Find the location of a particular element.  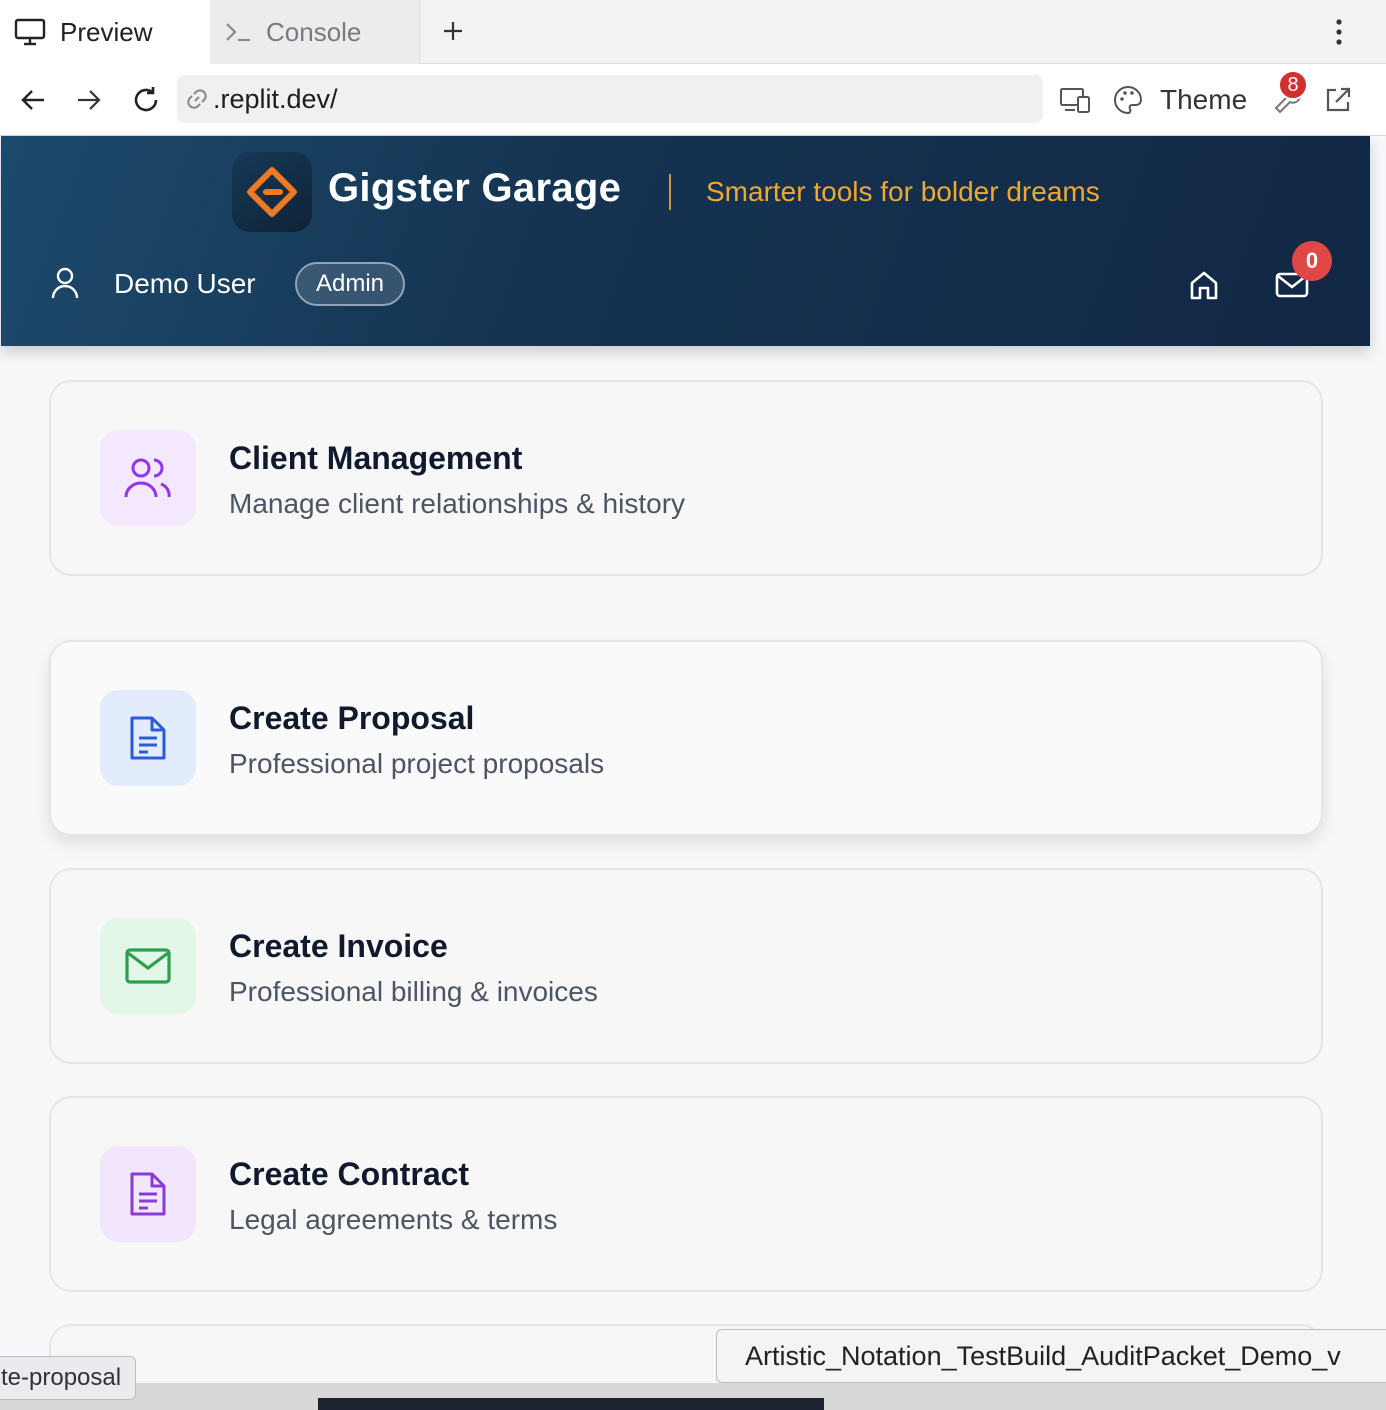

url-field: .replit.dev/ is located at coordinates (610, 99).